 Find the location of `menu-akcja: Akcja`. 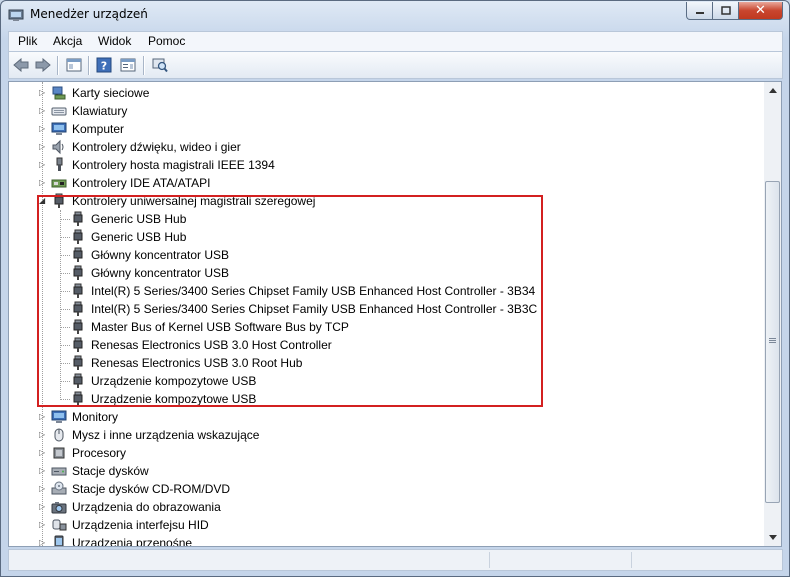

menu-akcja: Akcja is located at coordinates (67, 41).